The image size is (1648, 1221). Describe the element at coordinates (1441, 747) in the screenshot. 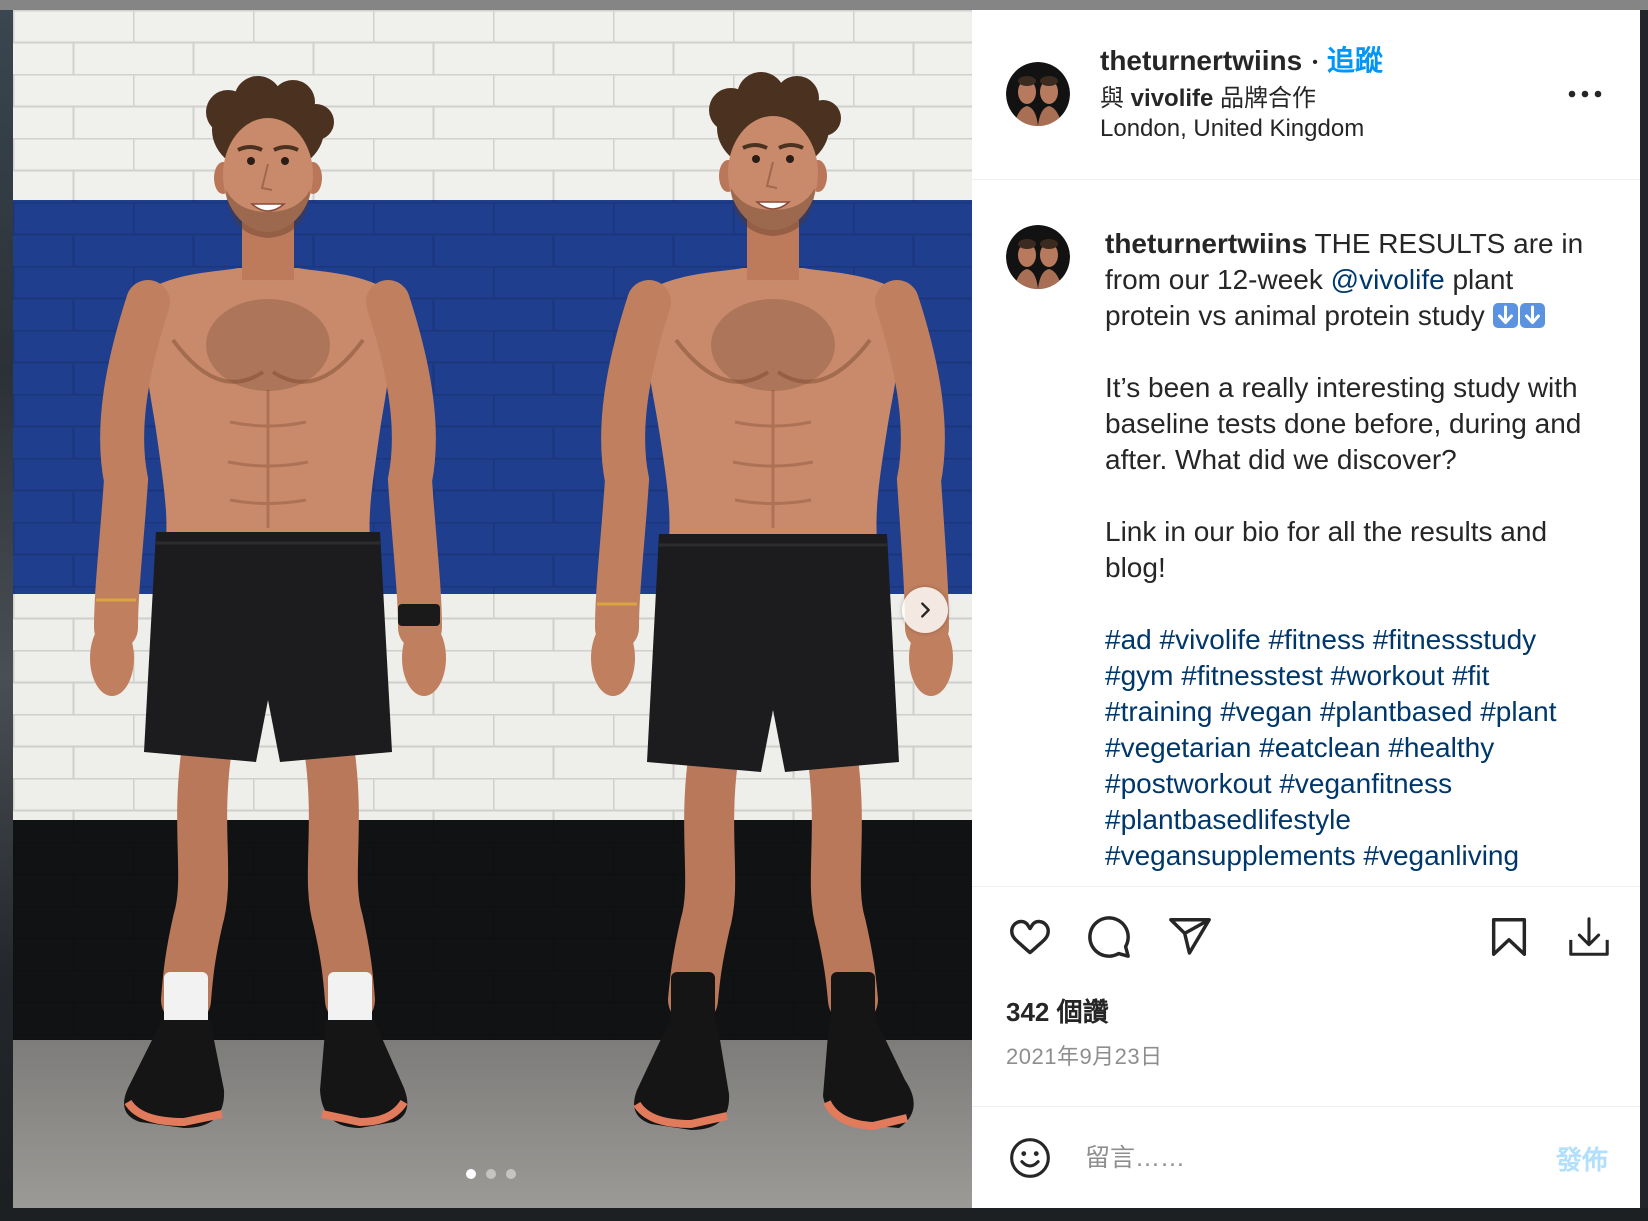

I see `hashtag-link: #healthy` at that location.